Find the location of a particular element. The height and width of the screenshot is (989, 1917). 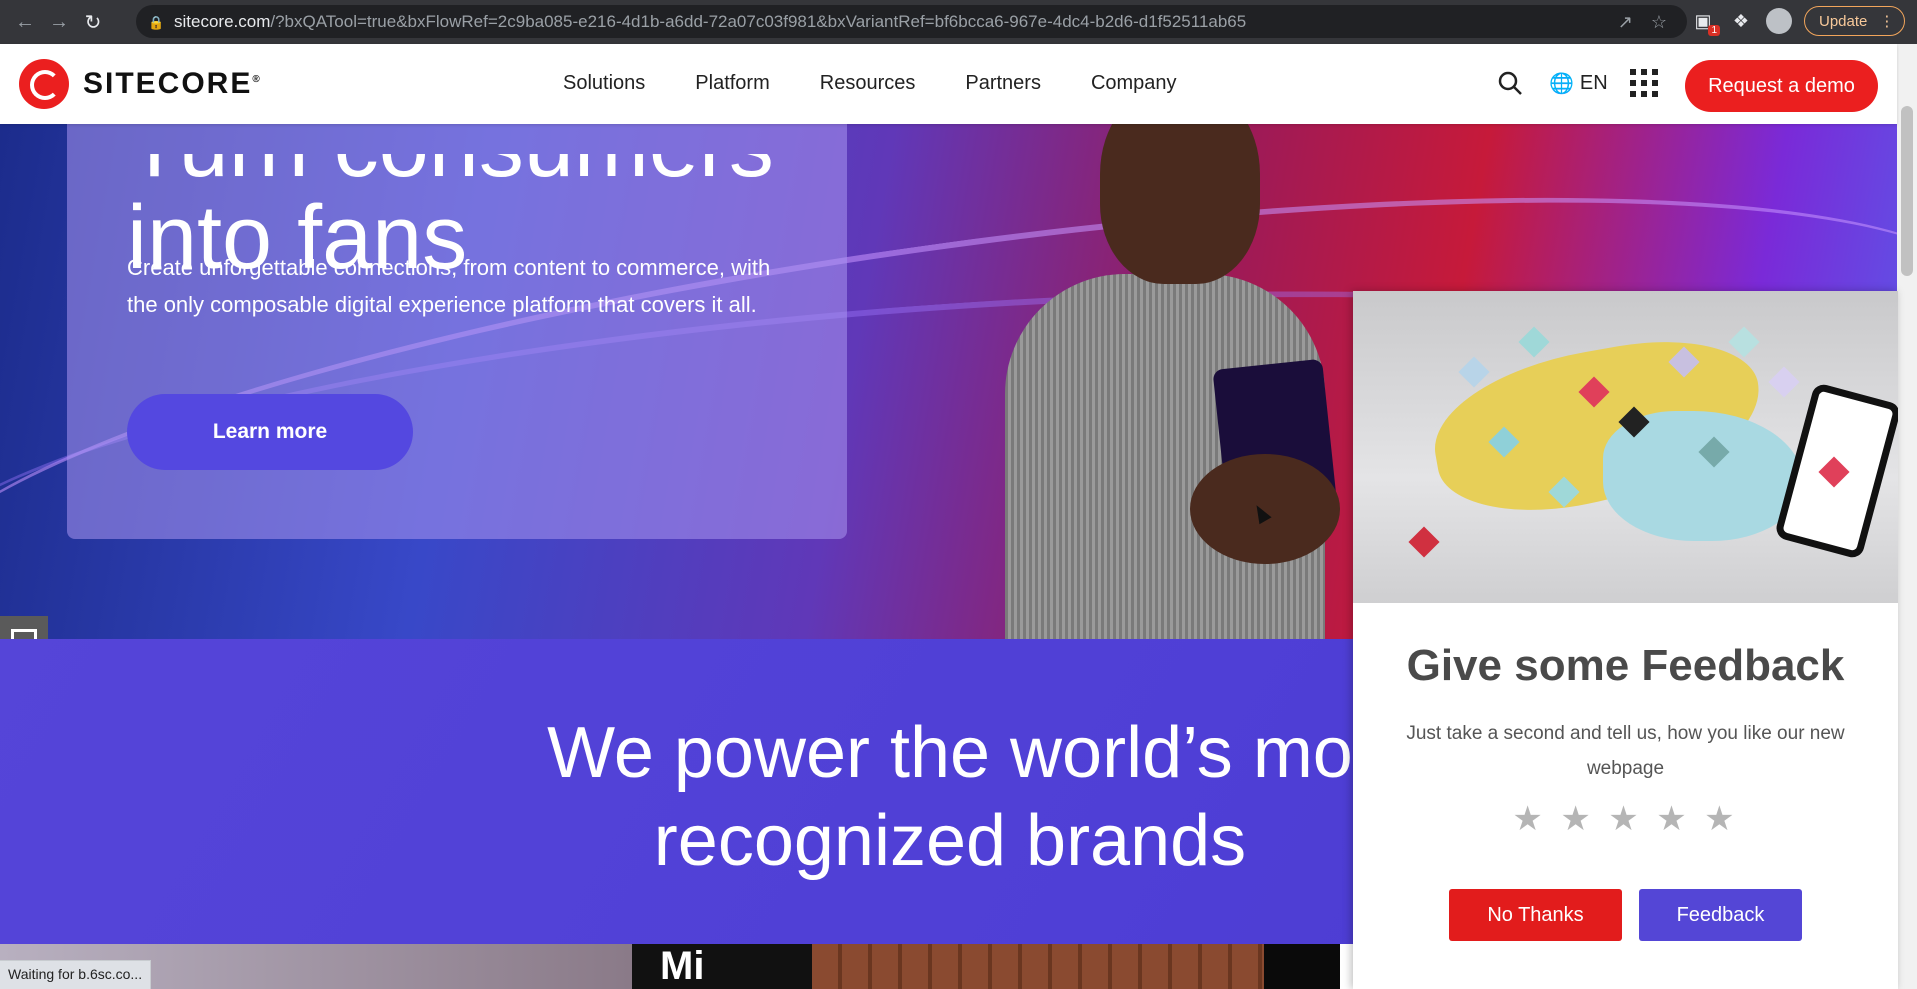

star-icon-2: ★ is located at coordinates (1577, 819).